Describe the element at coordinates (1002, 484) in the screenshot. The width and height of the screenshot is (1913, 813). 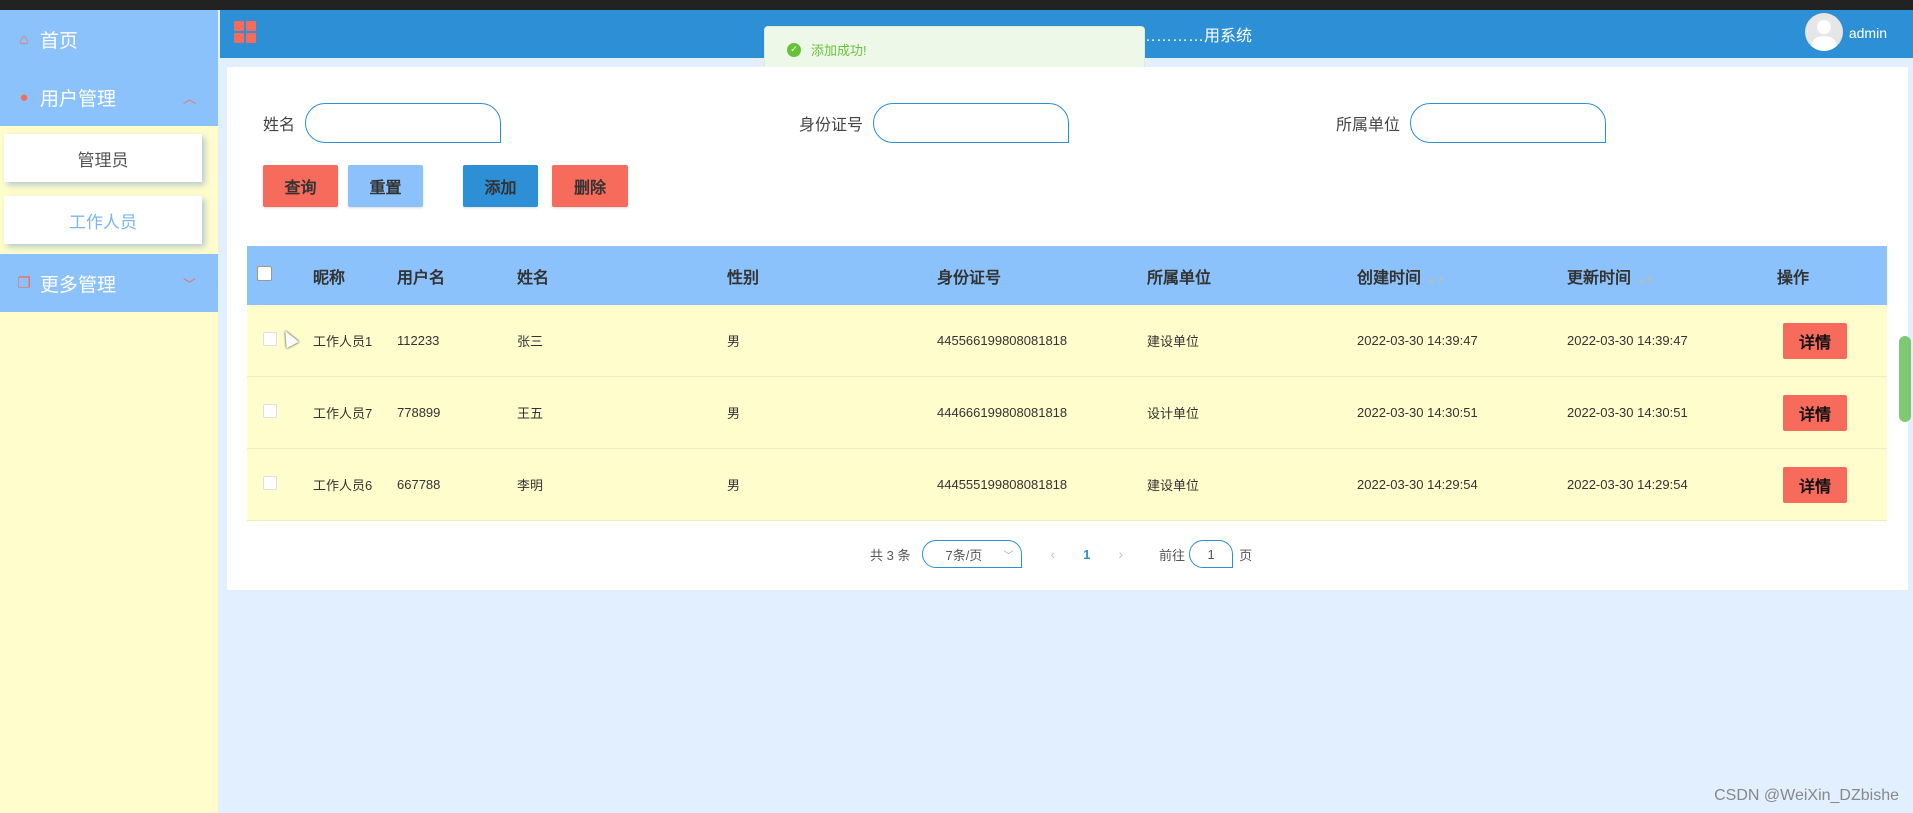
I see `cell-id-number: 444555199808081818` at that location.